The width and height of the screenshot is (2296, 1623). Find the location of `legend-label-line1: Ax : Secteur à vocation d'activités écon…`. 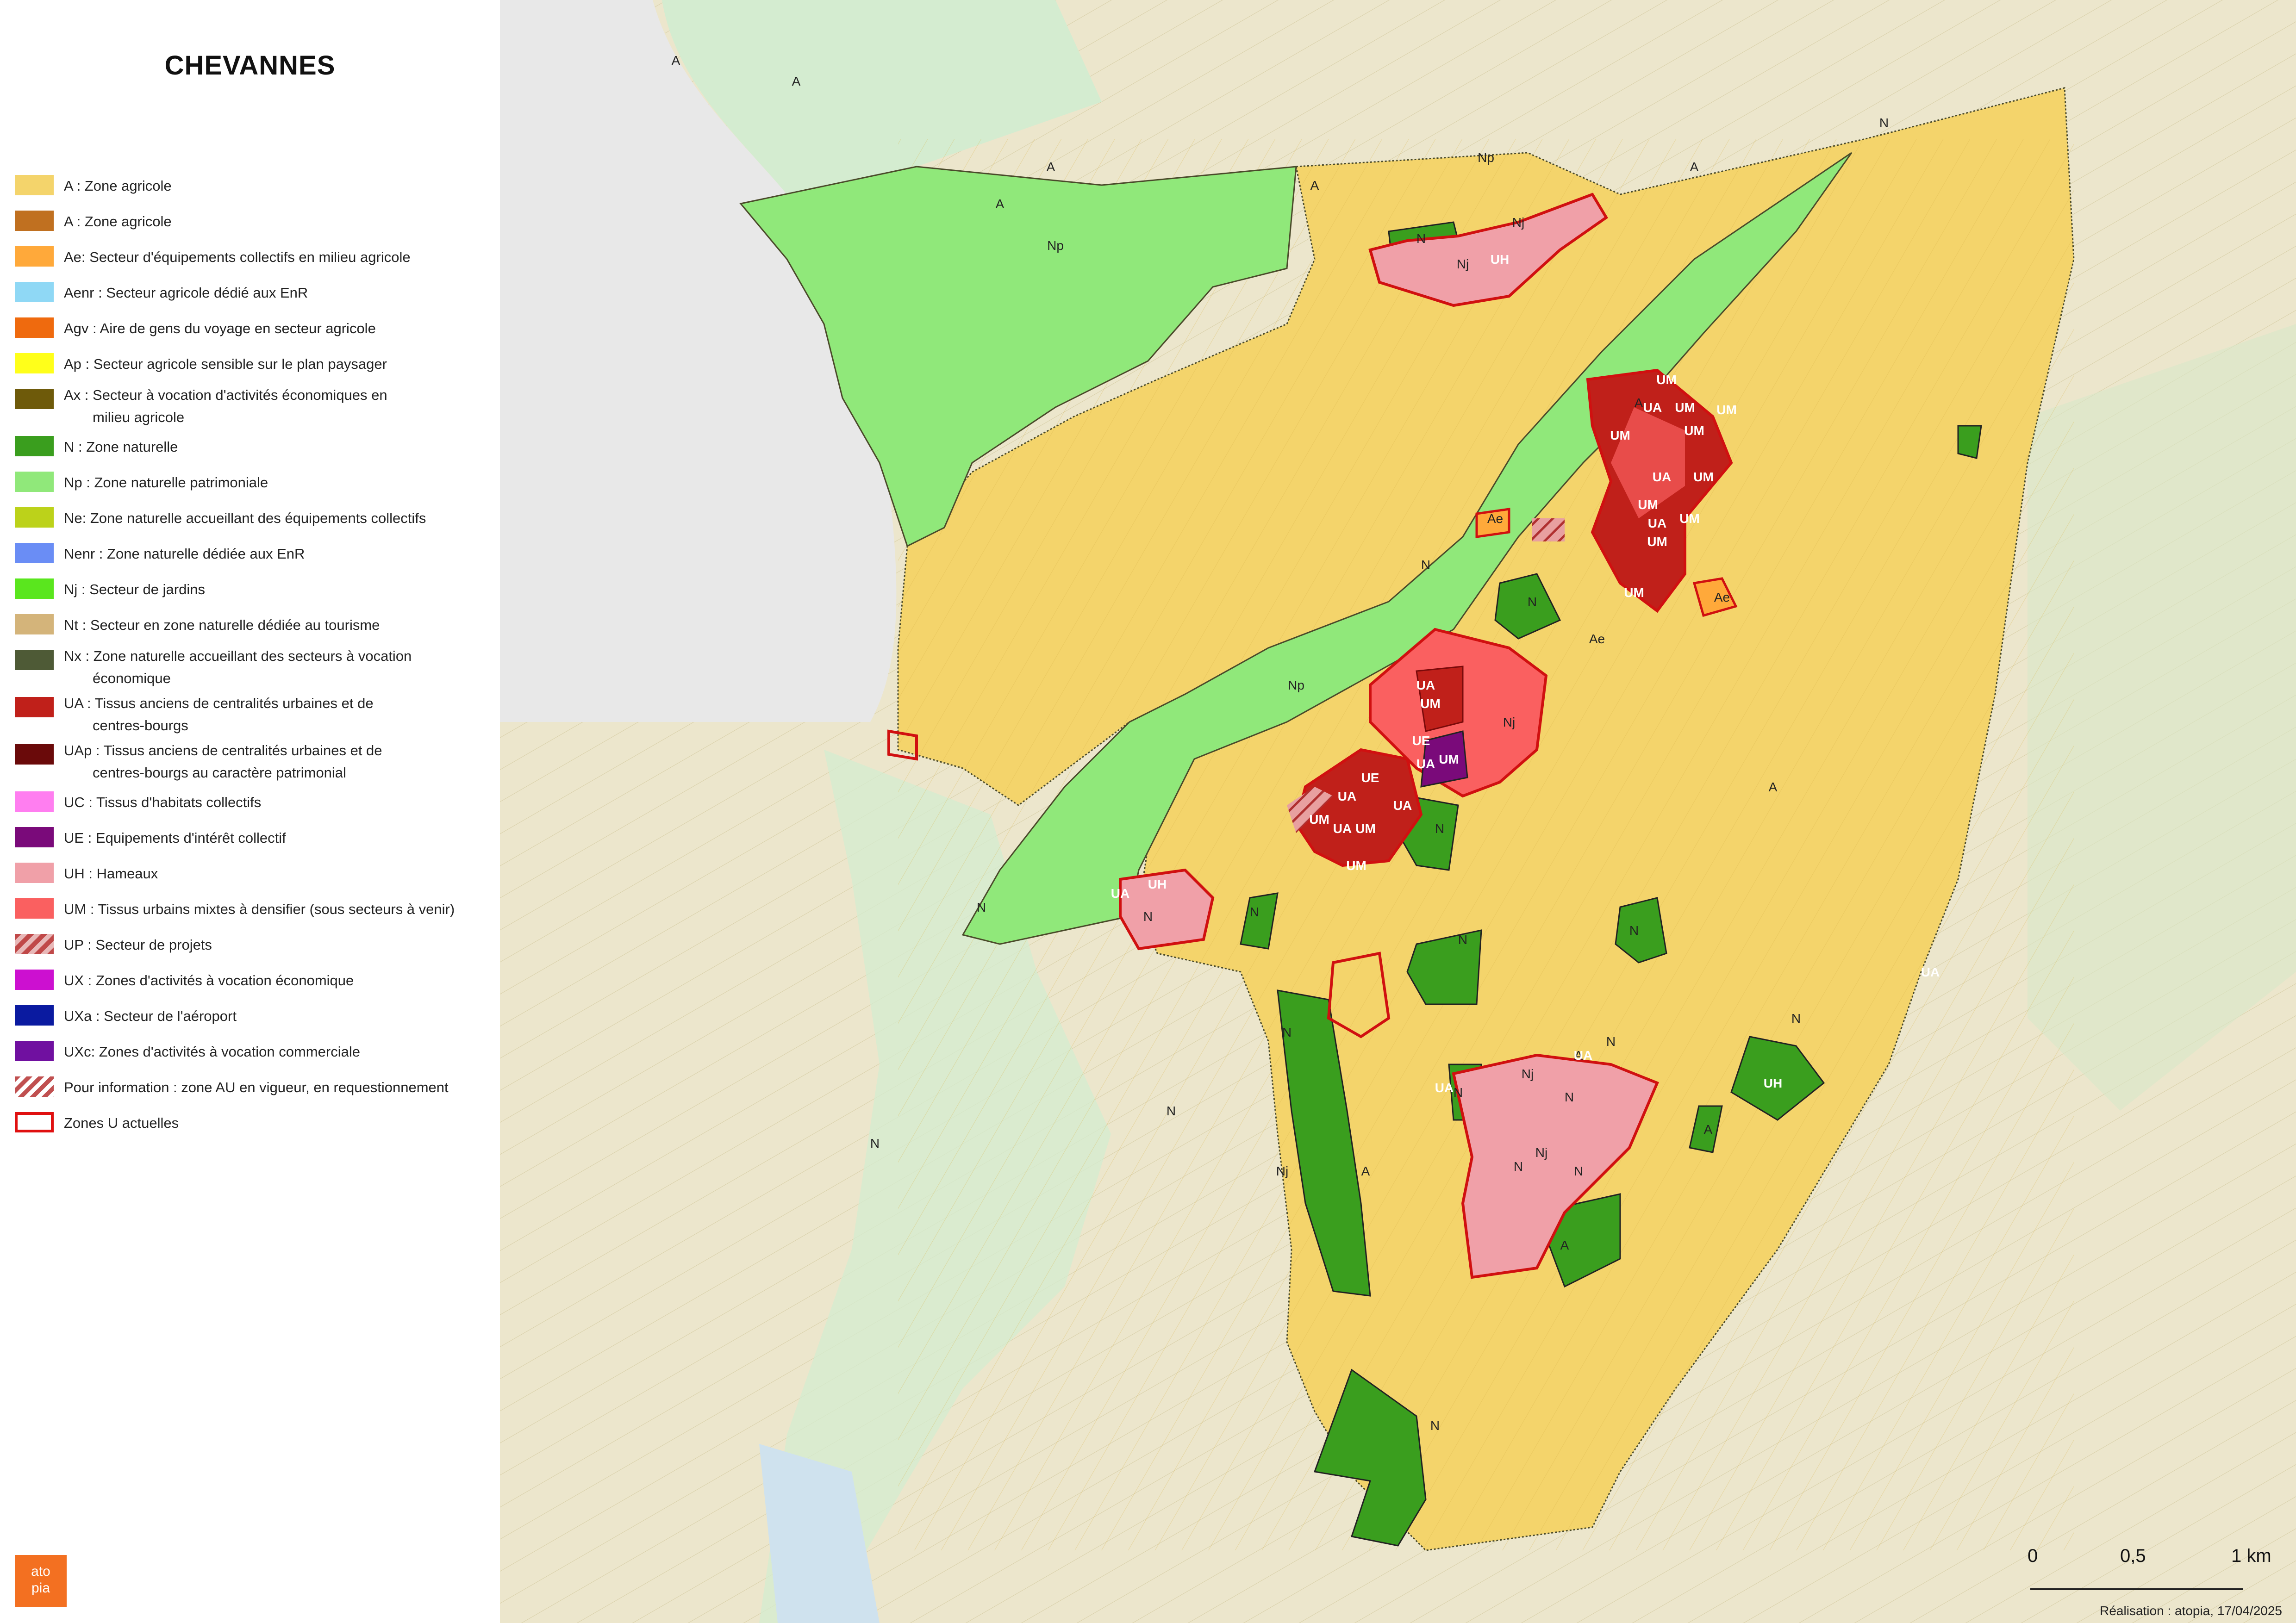

legend-label-line1: Ax : Secteur à vocation d'activités écon… is located at coordinates (225, 395).